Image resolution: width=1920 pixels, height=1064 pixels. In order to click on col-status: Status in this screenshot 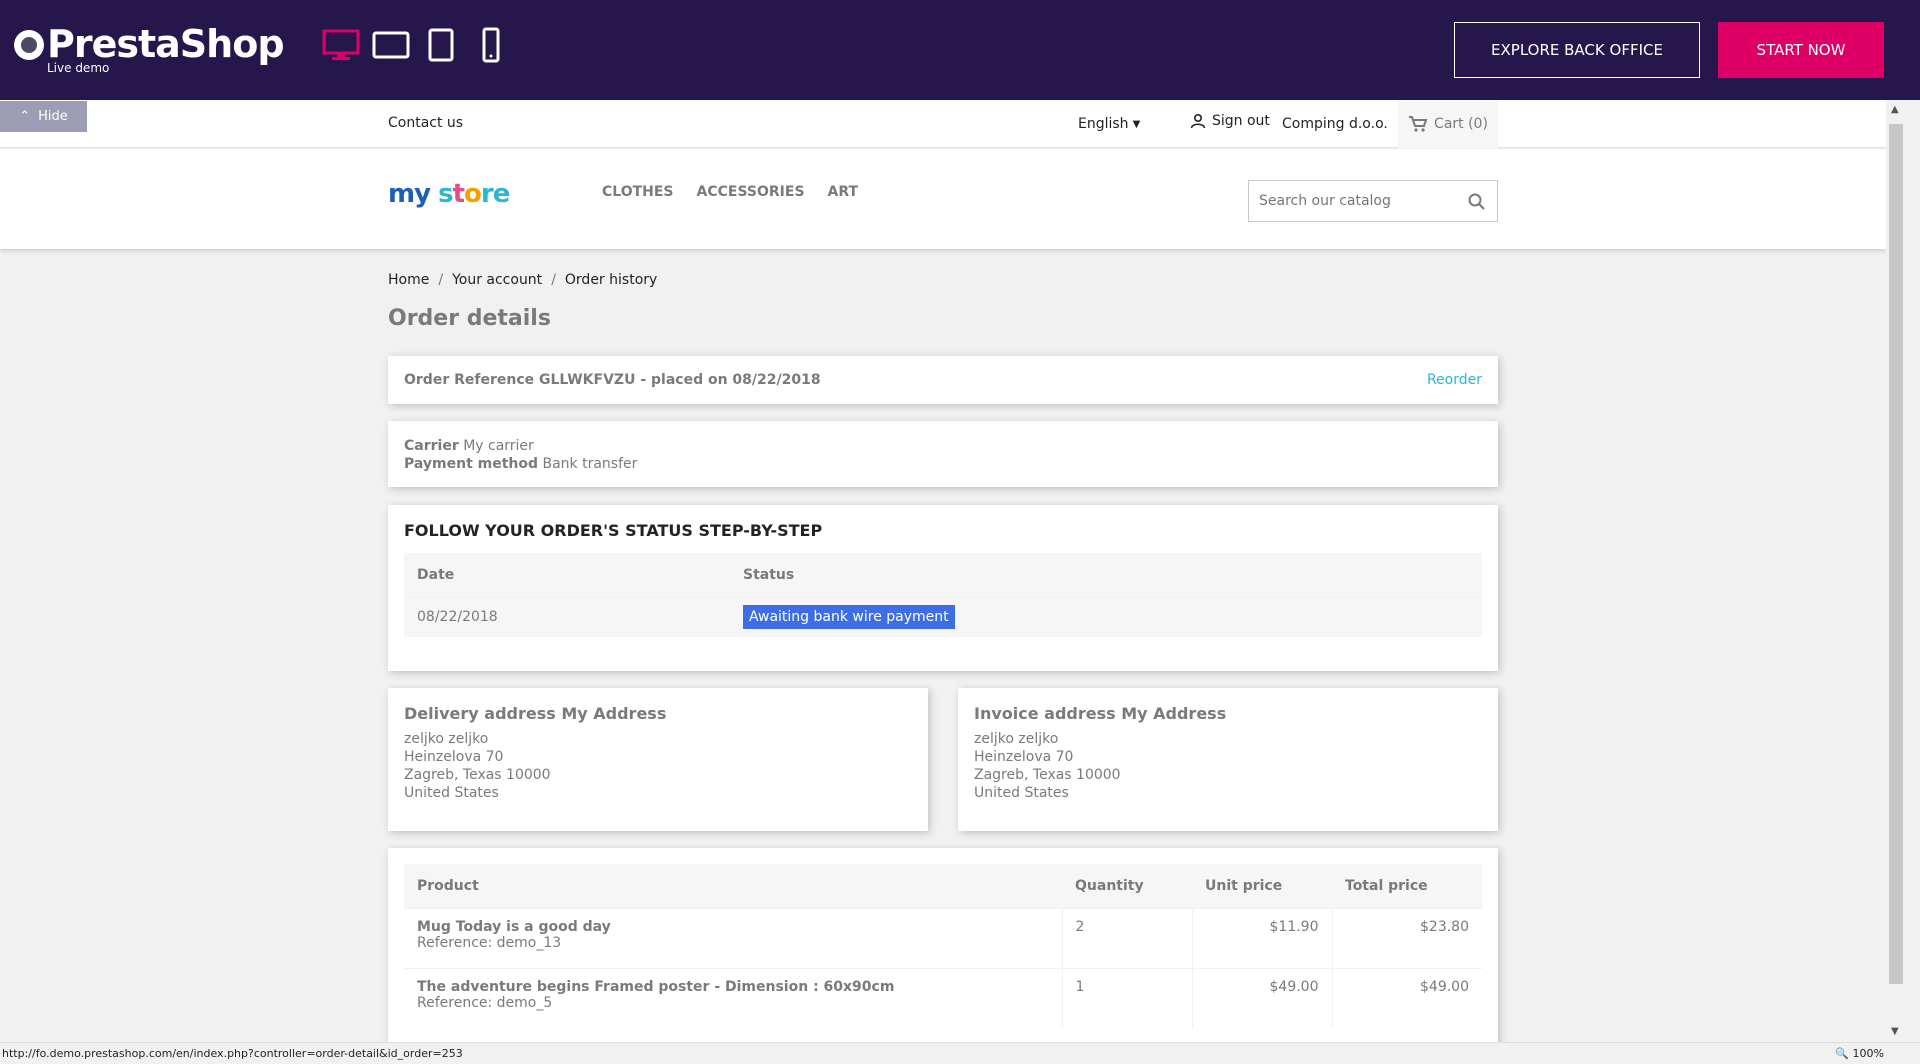, I will do `click(1106, 575)`.